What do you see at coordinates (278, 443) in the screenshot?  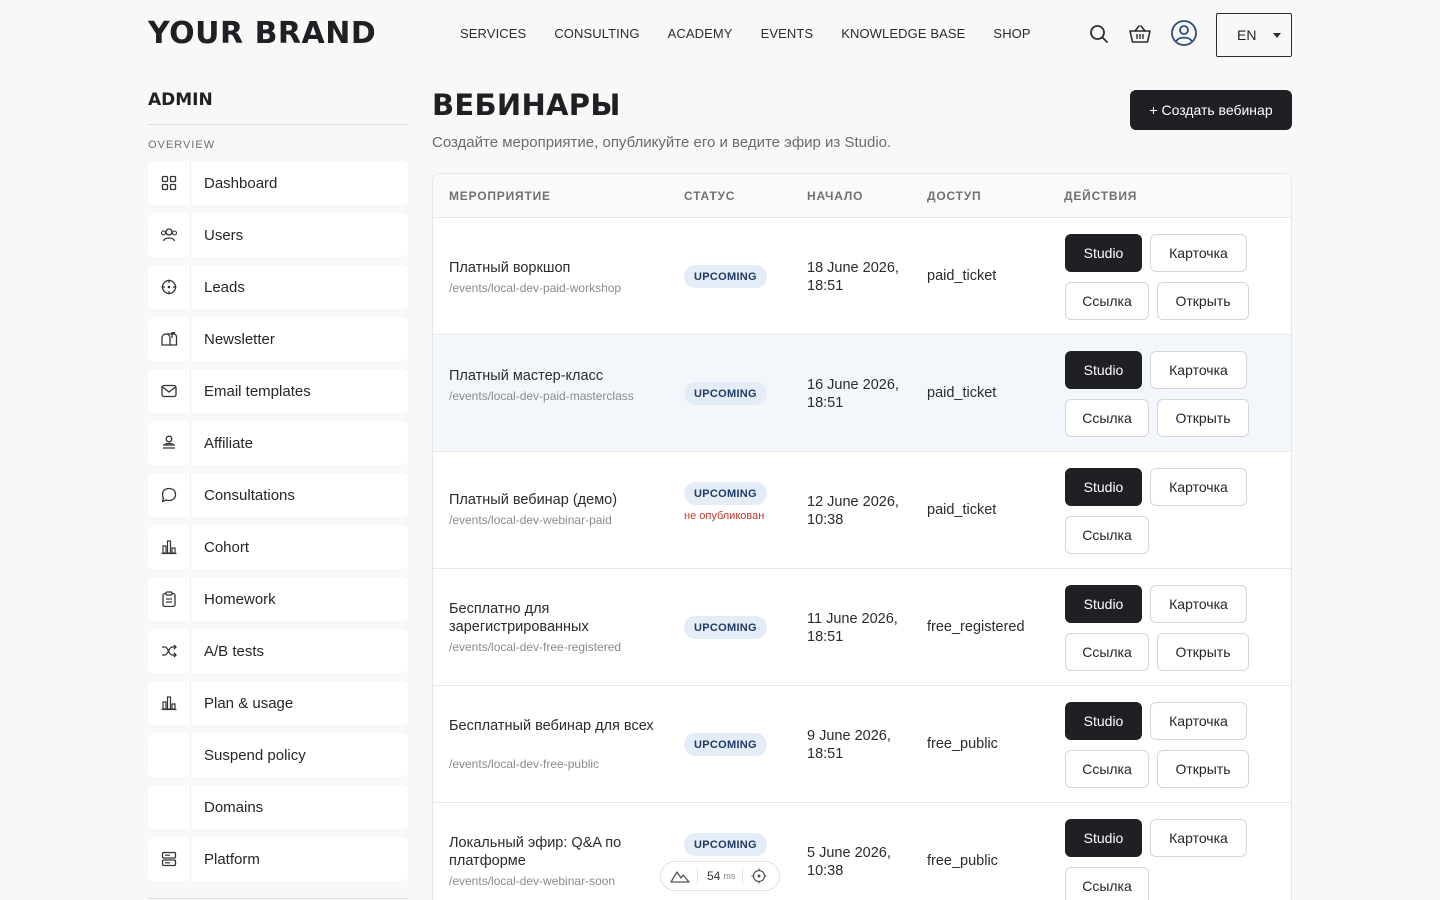 I see `sidebar-item-affiliate: Affiliate` at bounding box center [278, 443].